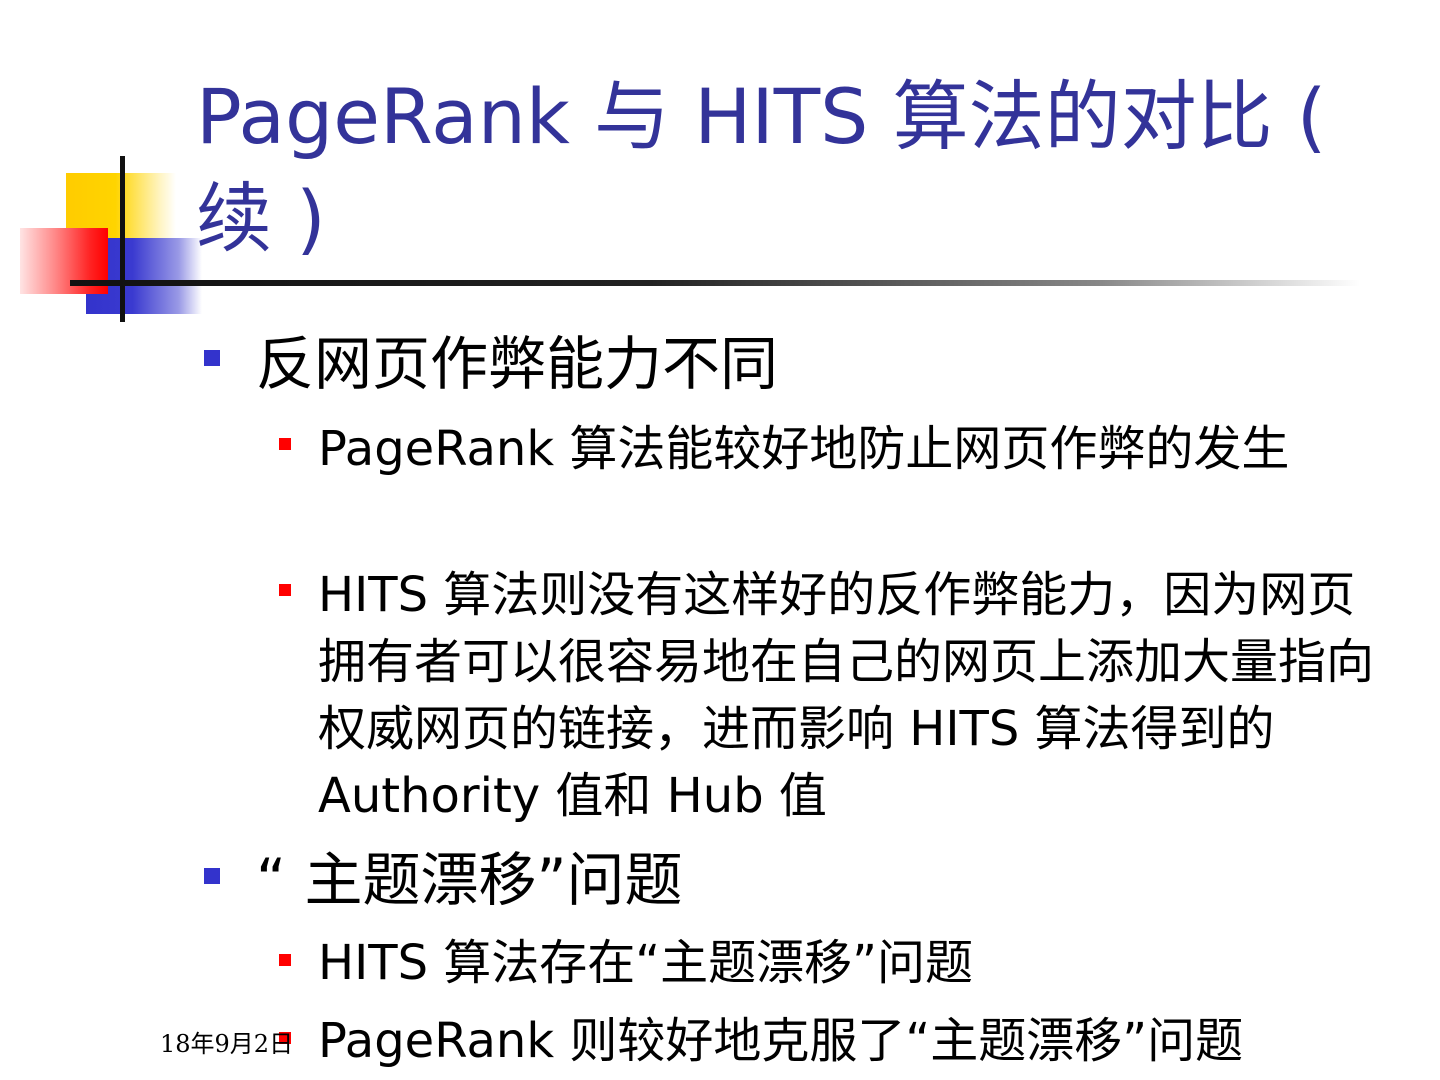  What do you see at coordinates (646, 963) in the screenshot?
I see `bullet-text: HITS 算法存在“主题漂移”问题` at bounding box center [646, 963].